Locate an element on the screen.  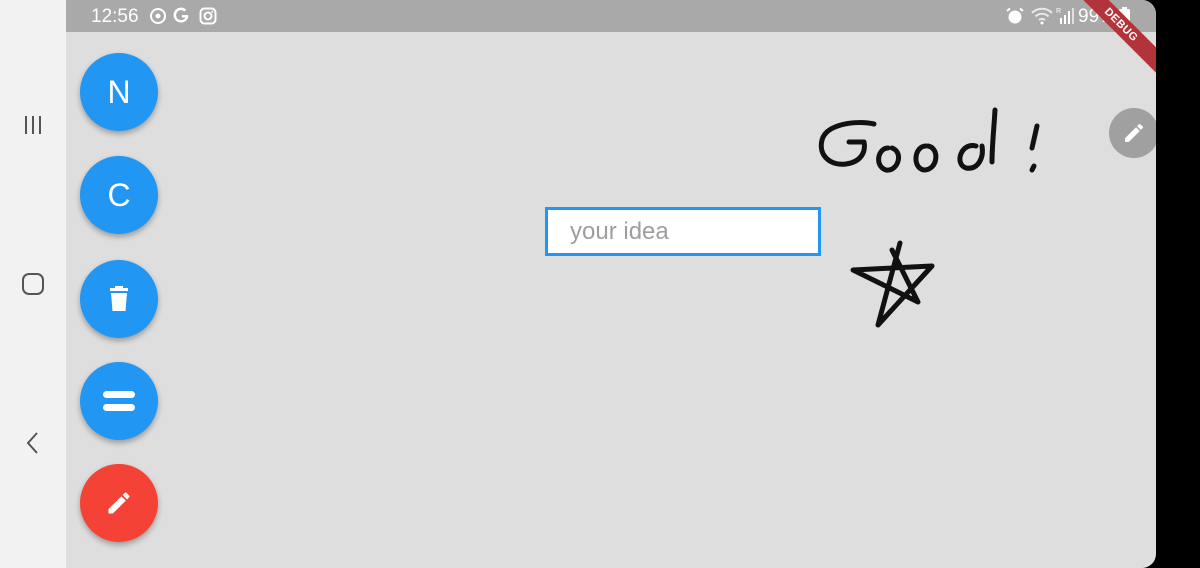
alarm-icon is located at coordinates (1015, 15).